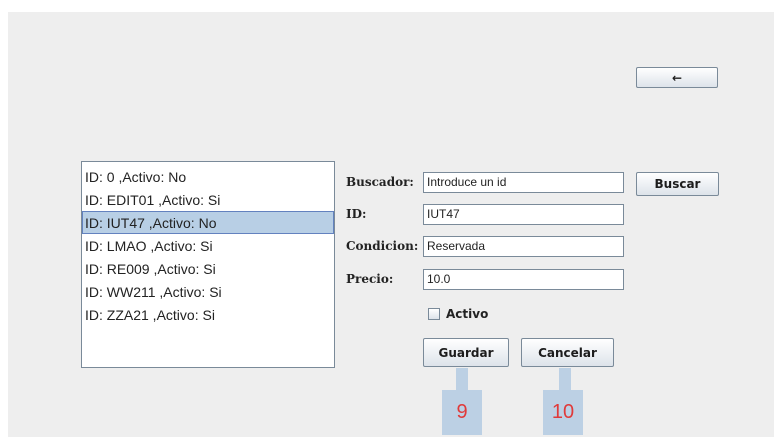 This screenshot has height=437, width=774. I want to click on buscar-button: Buscar, so click(677, 184).